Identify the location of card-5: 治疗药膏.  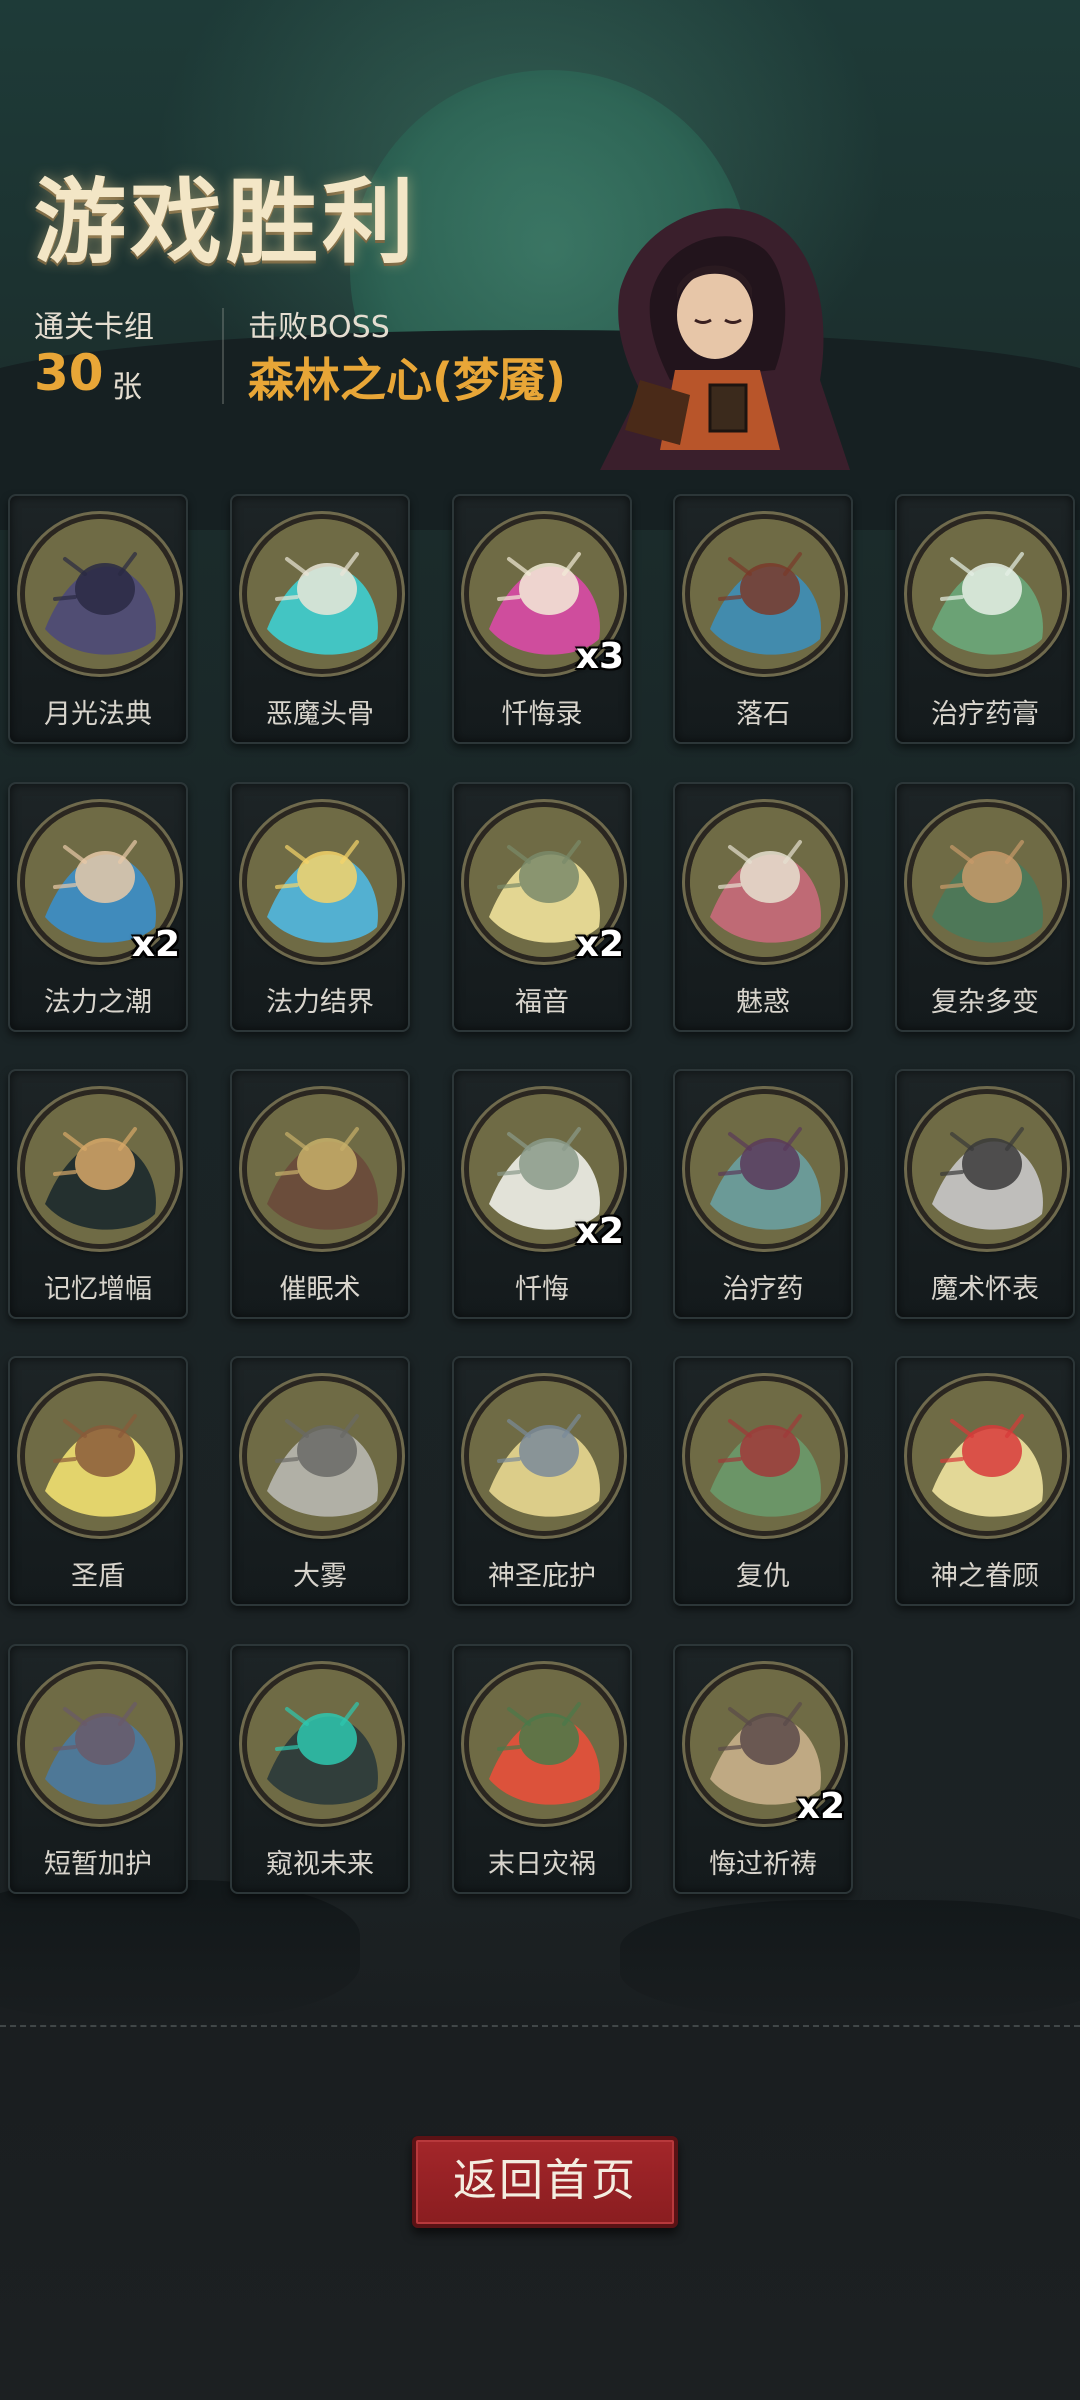
(985, 619).